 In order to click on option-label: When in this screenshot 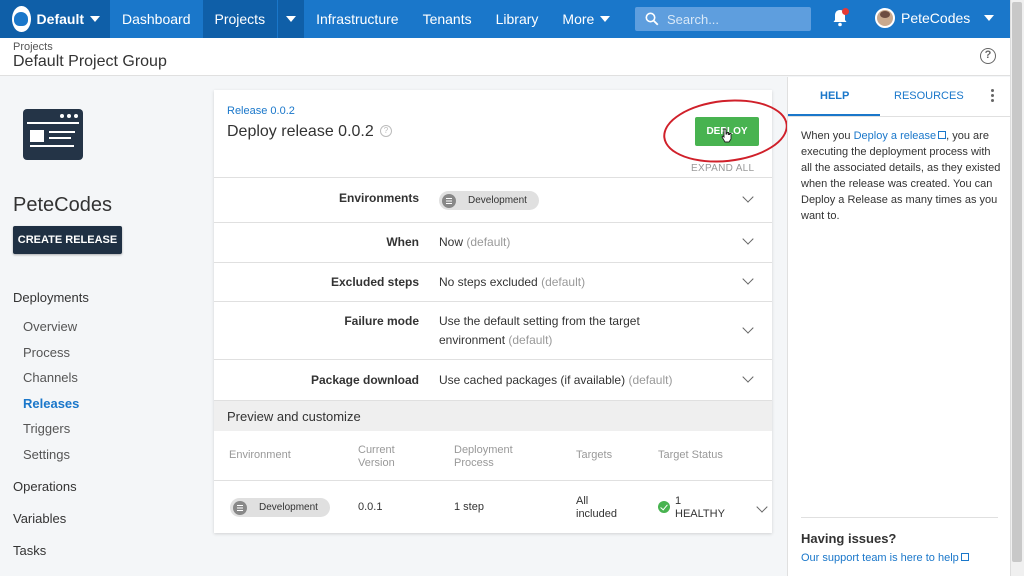, I will do `click(402, 242)`.